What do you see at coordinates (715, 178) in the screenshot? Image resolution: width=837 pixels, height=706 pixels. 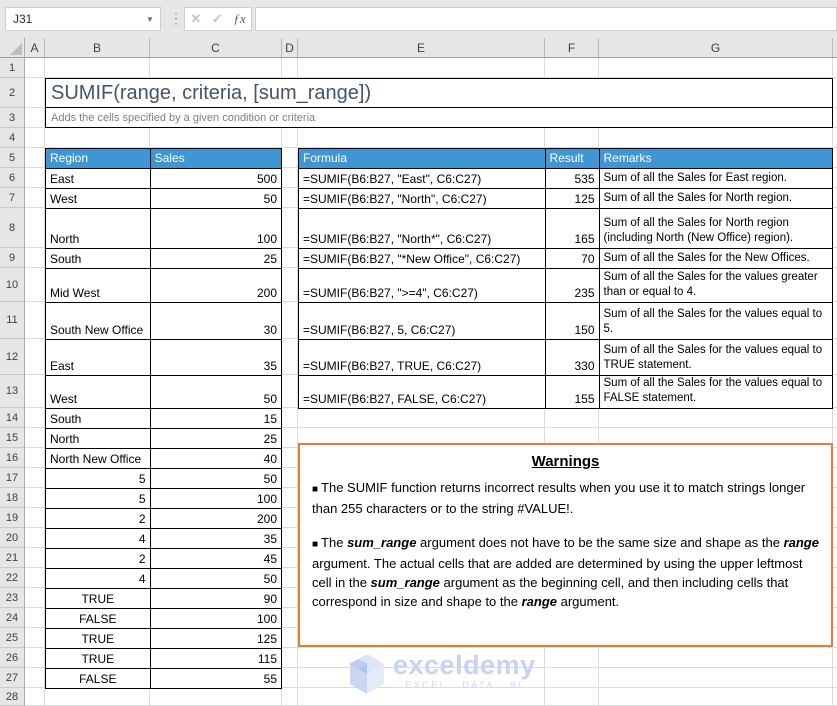 I see `cell-remarks: Sum of all the Sales for East region.` at bounding box center [715, 178].